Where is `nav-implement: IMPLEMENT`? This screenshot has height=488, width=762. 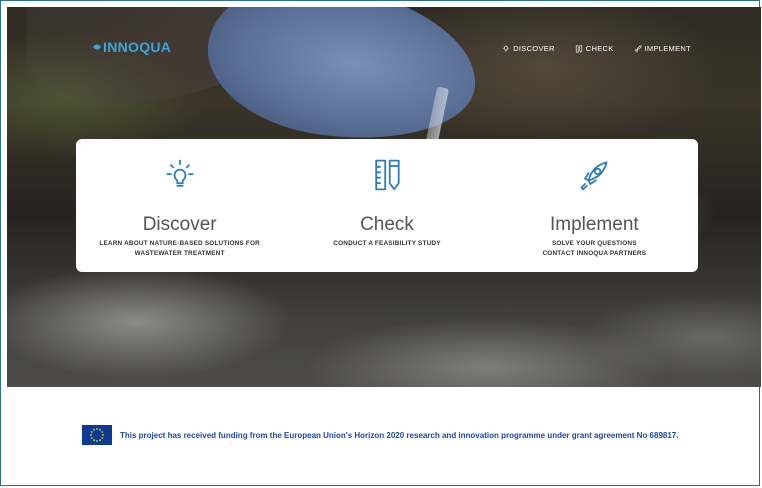
nav-implement: IMPLEMENT is located at coordinates (662, 48).